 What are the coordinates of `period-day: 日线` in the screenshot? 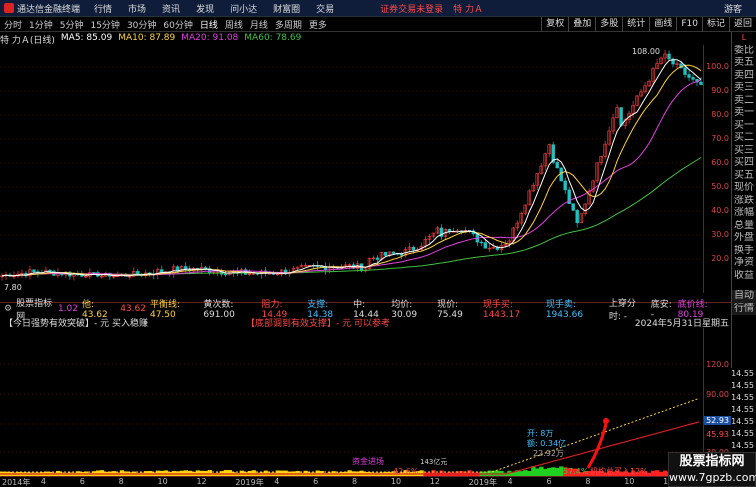 It's located at (209, 24).